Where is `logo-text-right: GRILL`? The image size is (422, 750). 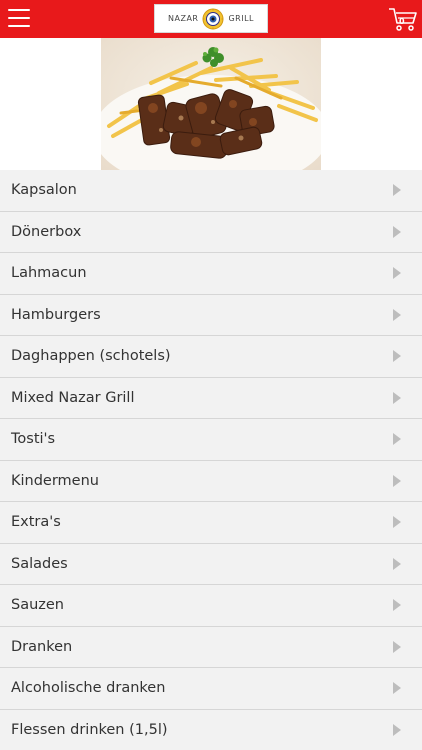 logo-text-right: GRILL is located at coordinates (241, 18).